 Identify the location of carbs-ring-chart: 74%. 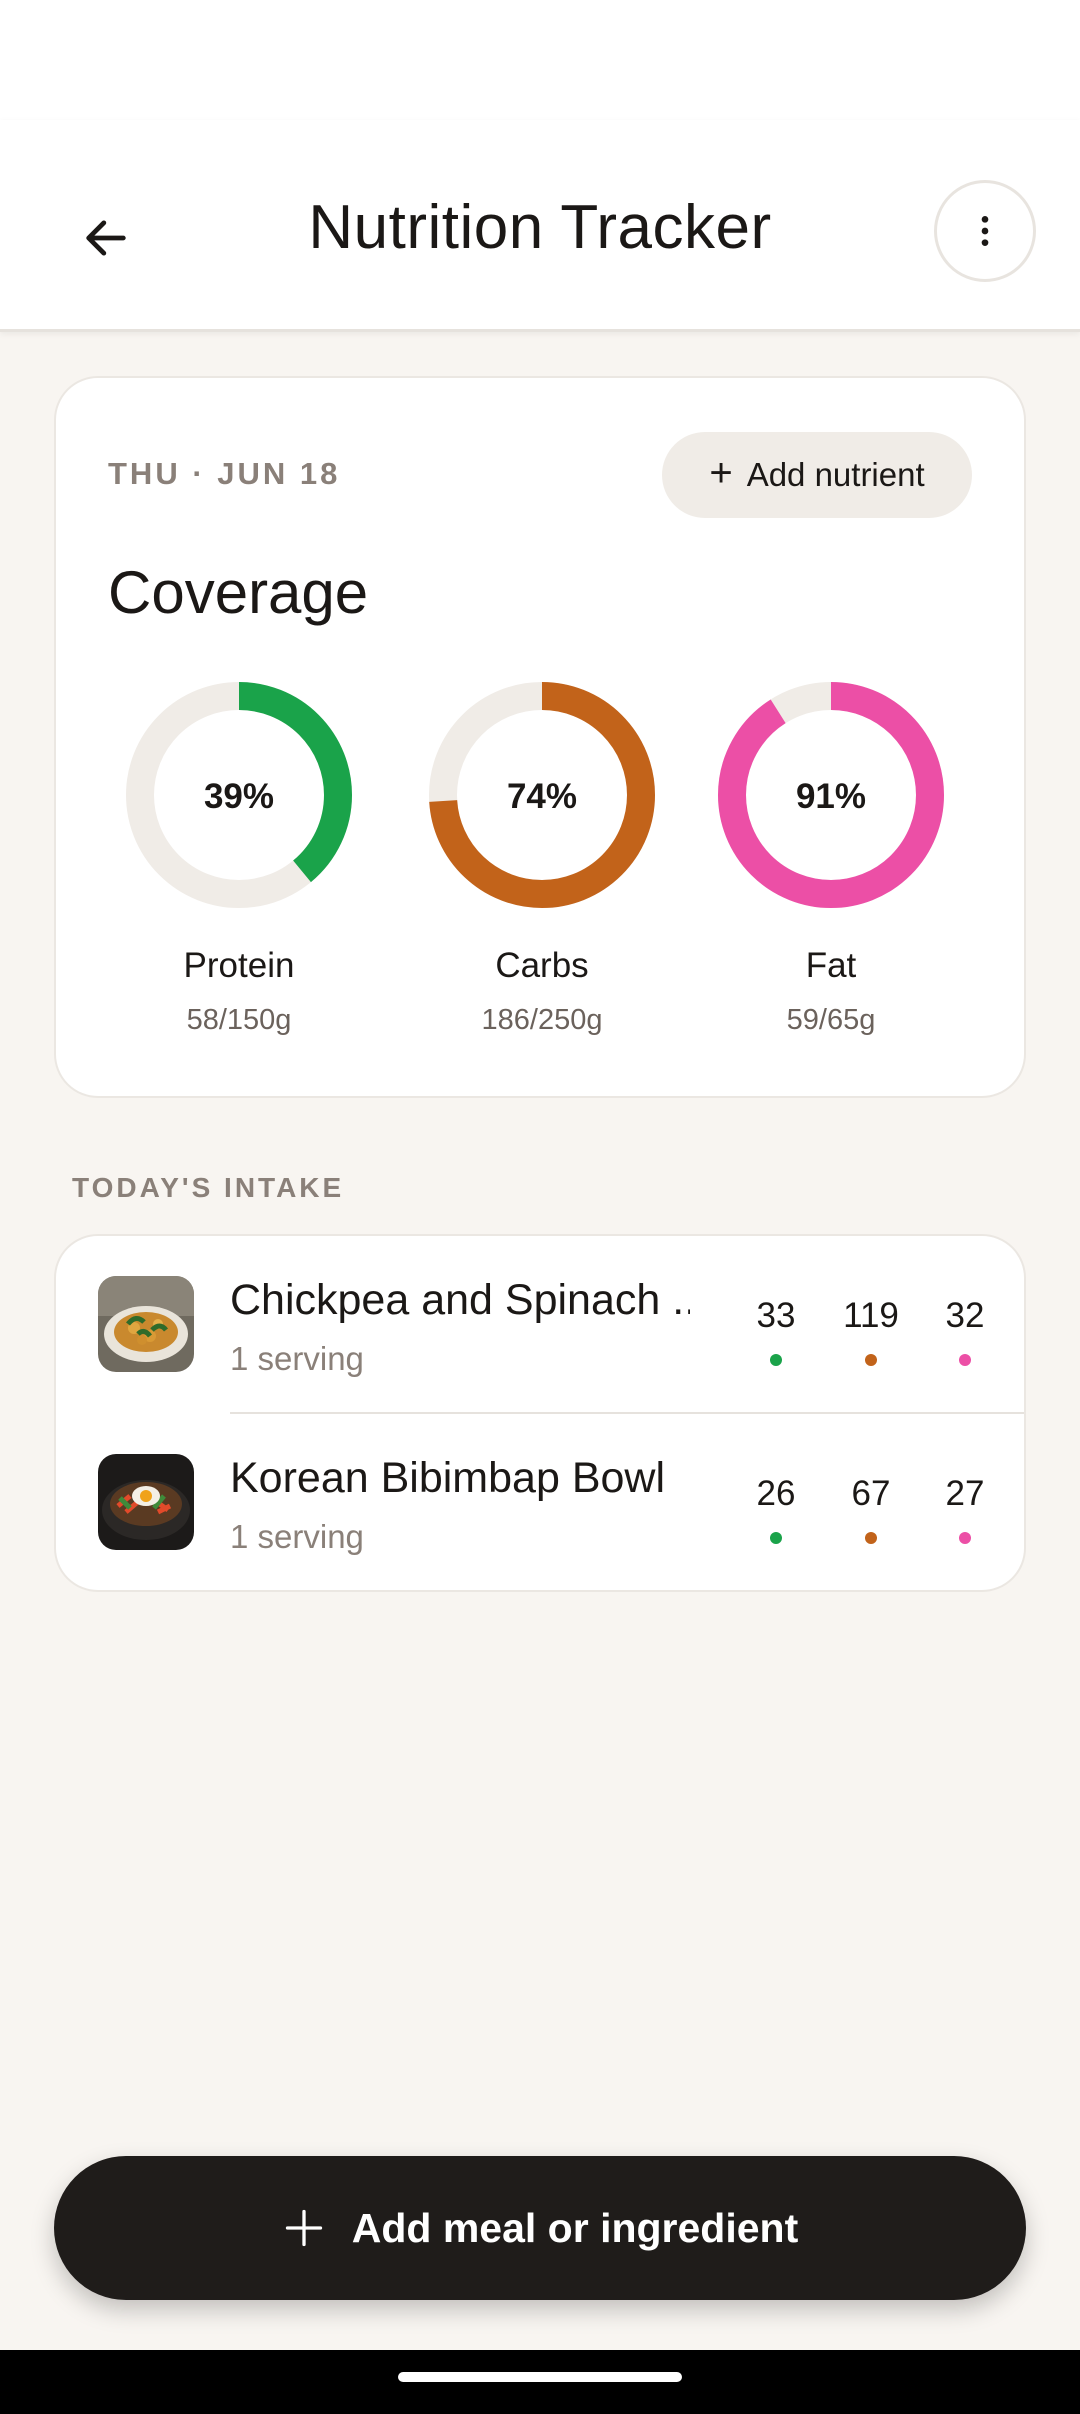
(542, 795).